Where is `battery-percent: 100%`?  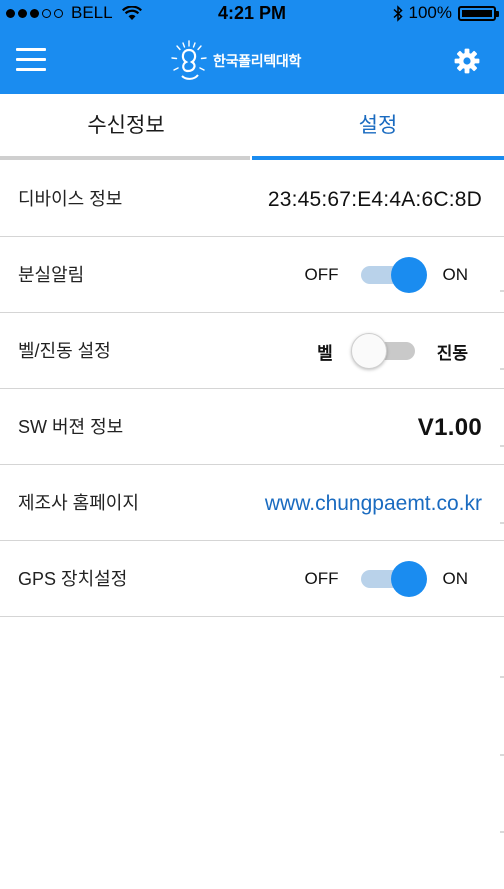 battery-percent: 100% is located at coordinates (430, 12).